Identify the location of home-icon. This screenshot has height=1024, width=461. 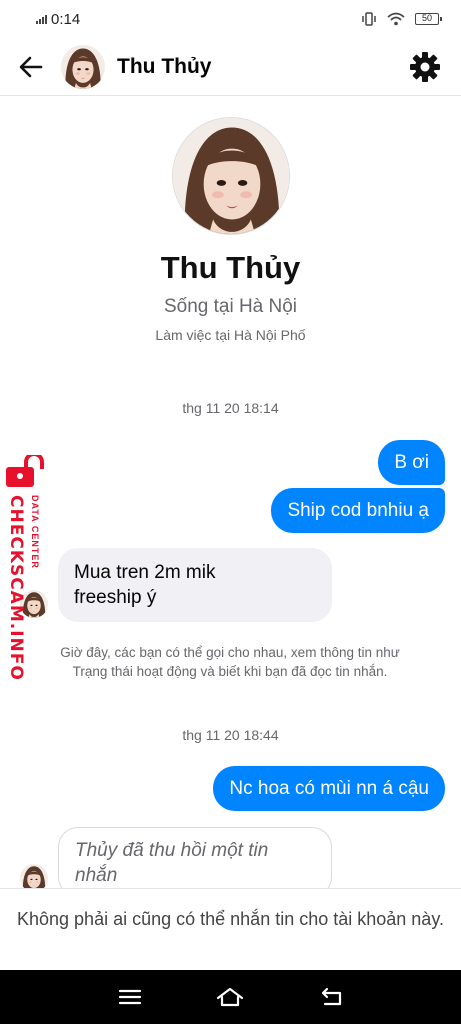
(230, 997).